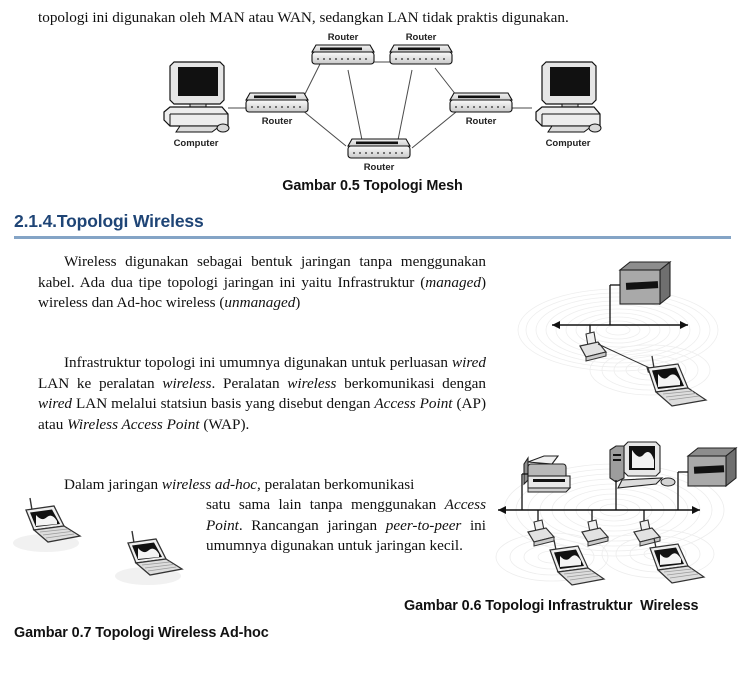 The width and height of the screenshot is (745, 677). Describe the element at coordinates (618, 342) in the screenshot. I see `wireless-waves` at that location.